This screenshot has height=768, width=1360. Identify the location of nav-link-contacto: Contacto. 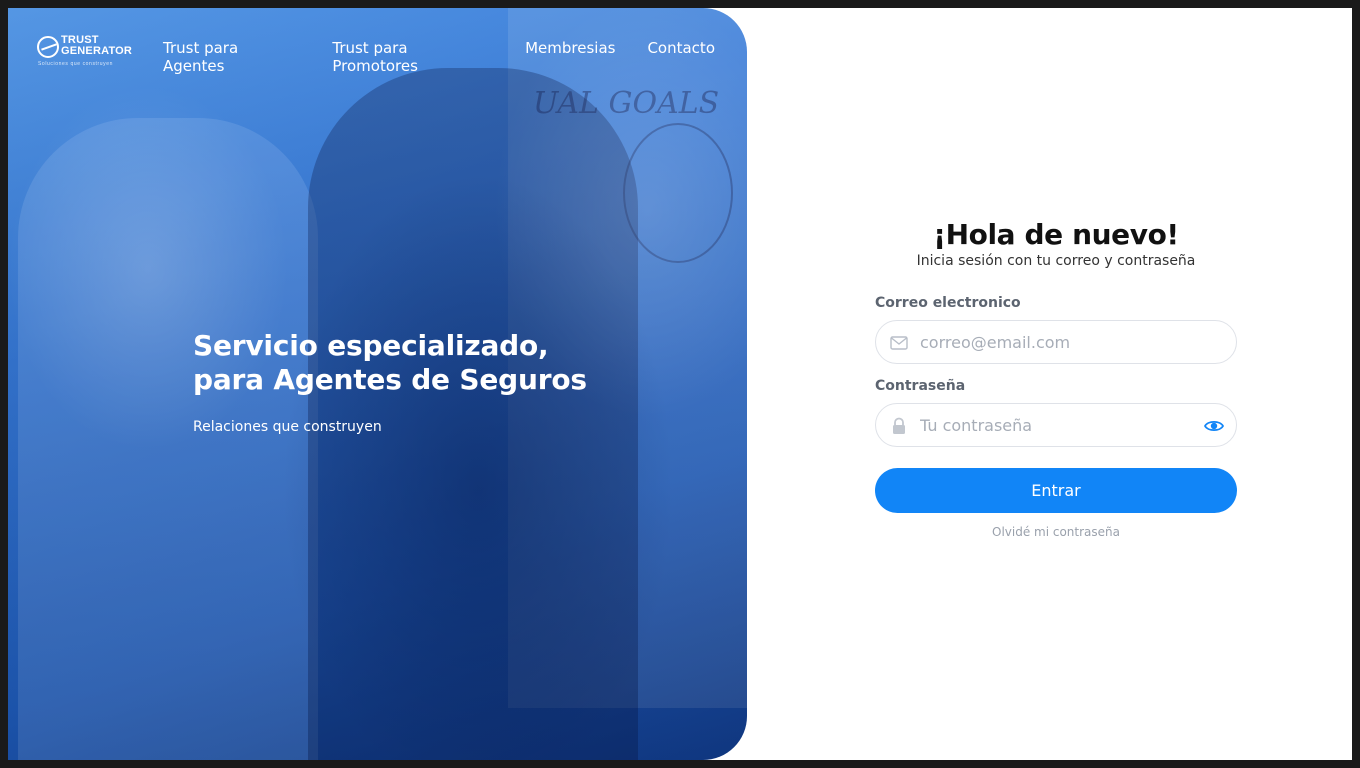
(681, 57).